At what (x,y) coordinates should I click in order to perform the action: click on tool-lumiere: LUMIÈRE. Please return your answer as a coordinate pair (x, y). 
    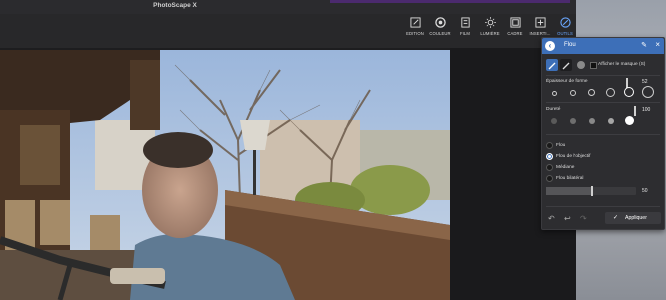
    Looking at the image, I should click on (490, 31).